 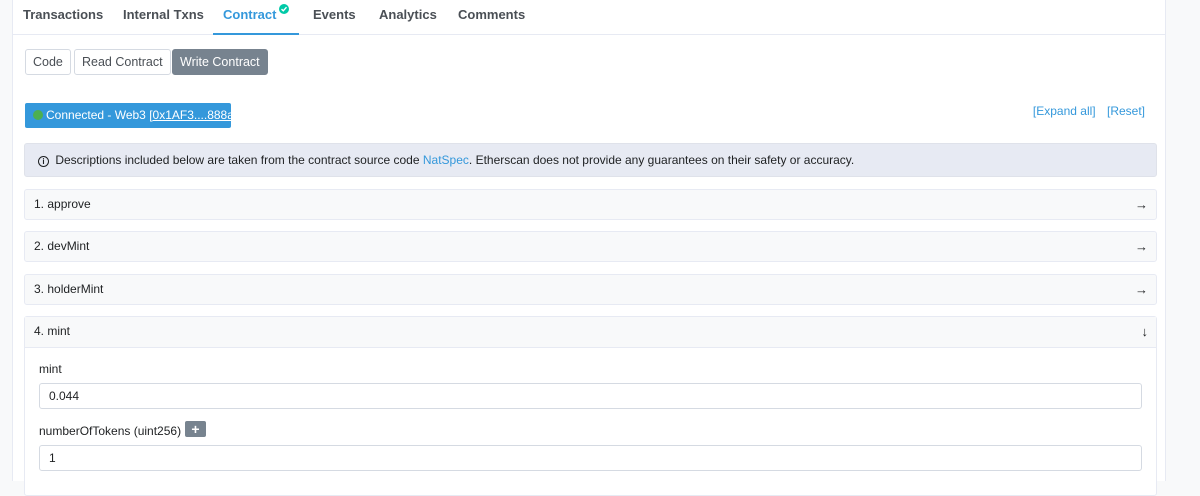 What do you see at coordinates (590, 458) in the screenshot?
I see `number-of-tokens-input` at bounding box center [590, 458].